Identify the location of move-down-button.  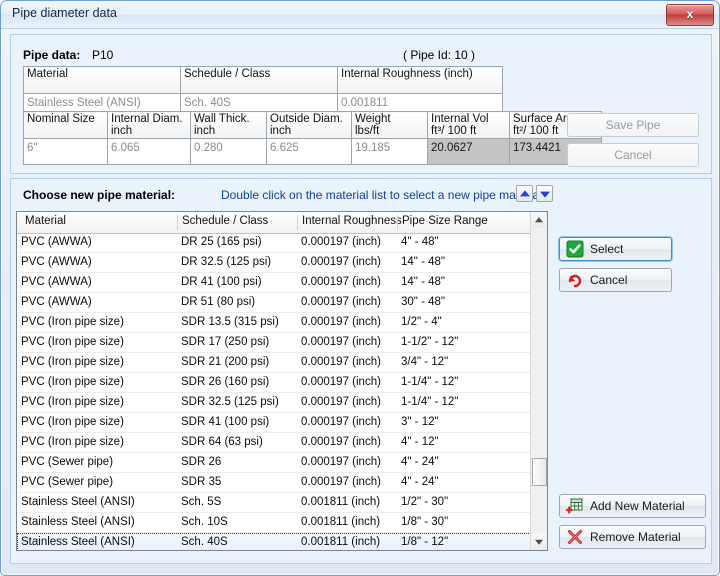
(544, 193).